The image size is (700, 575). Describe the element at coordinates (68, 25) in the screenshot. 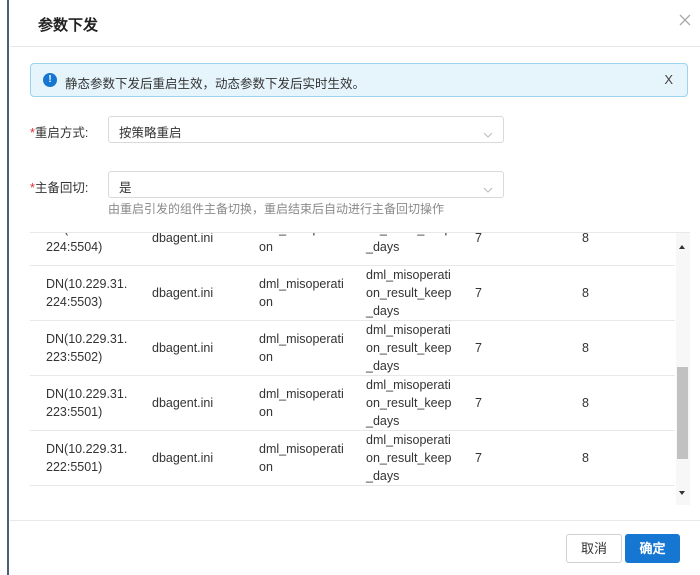

I see `dialog-title: 参数下发` at that location.